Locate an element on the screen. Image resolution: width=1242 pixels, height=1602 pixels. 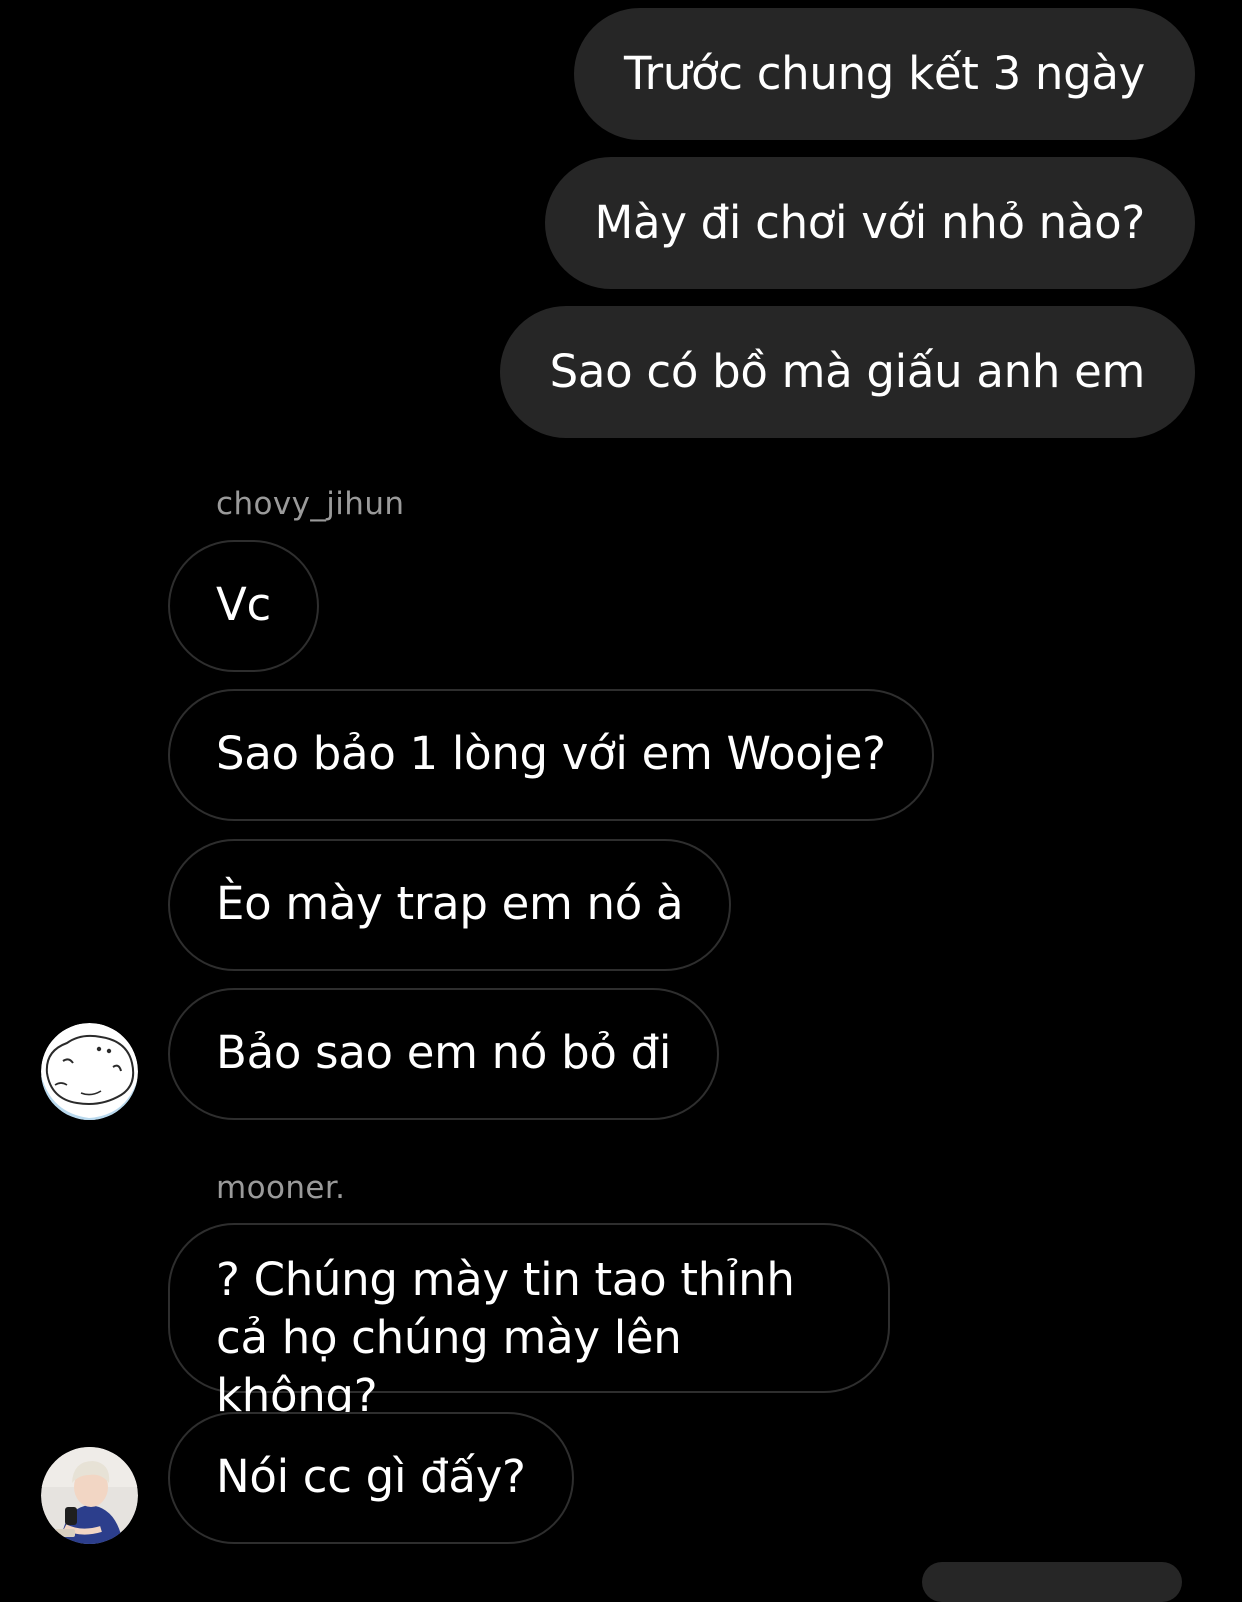
person-photo-avatar-icon is located at coordinates (89, 1495).